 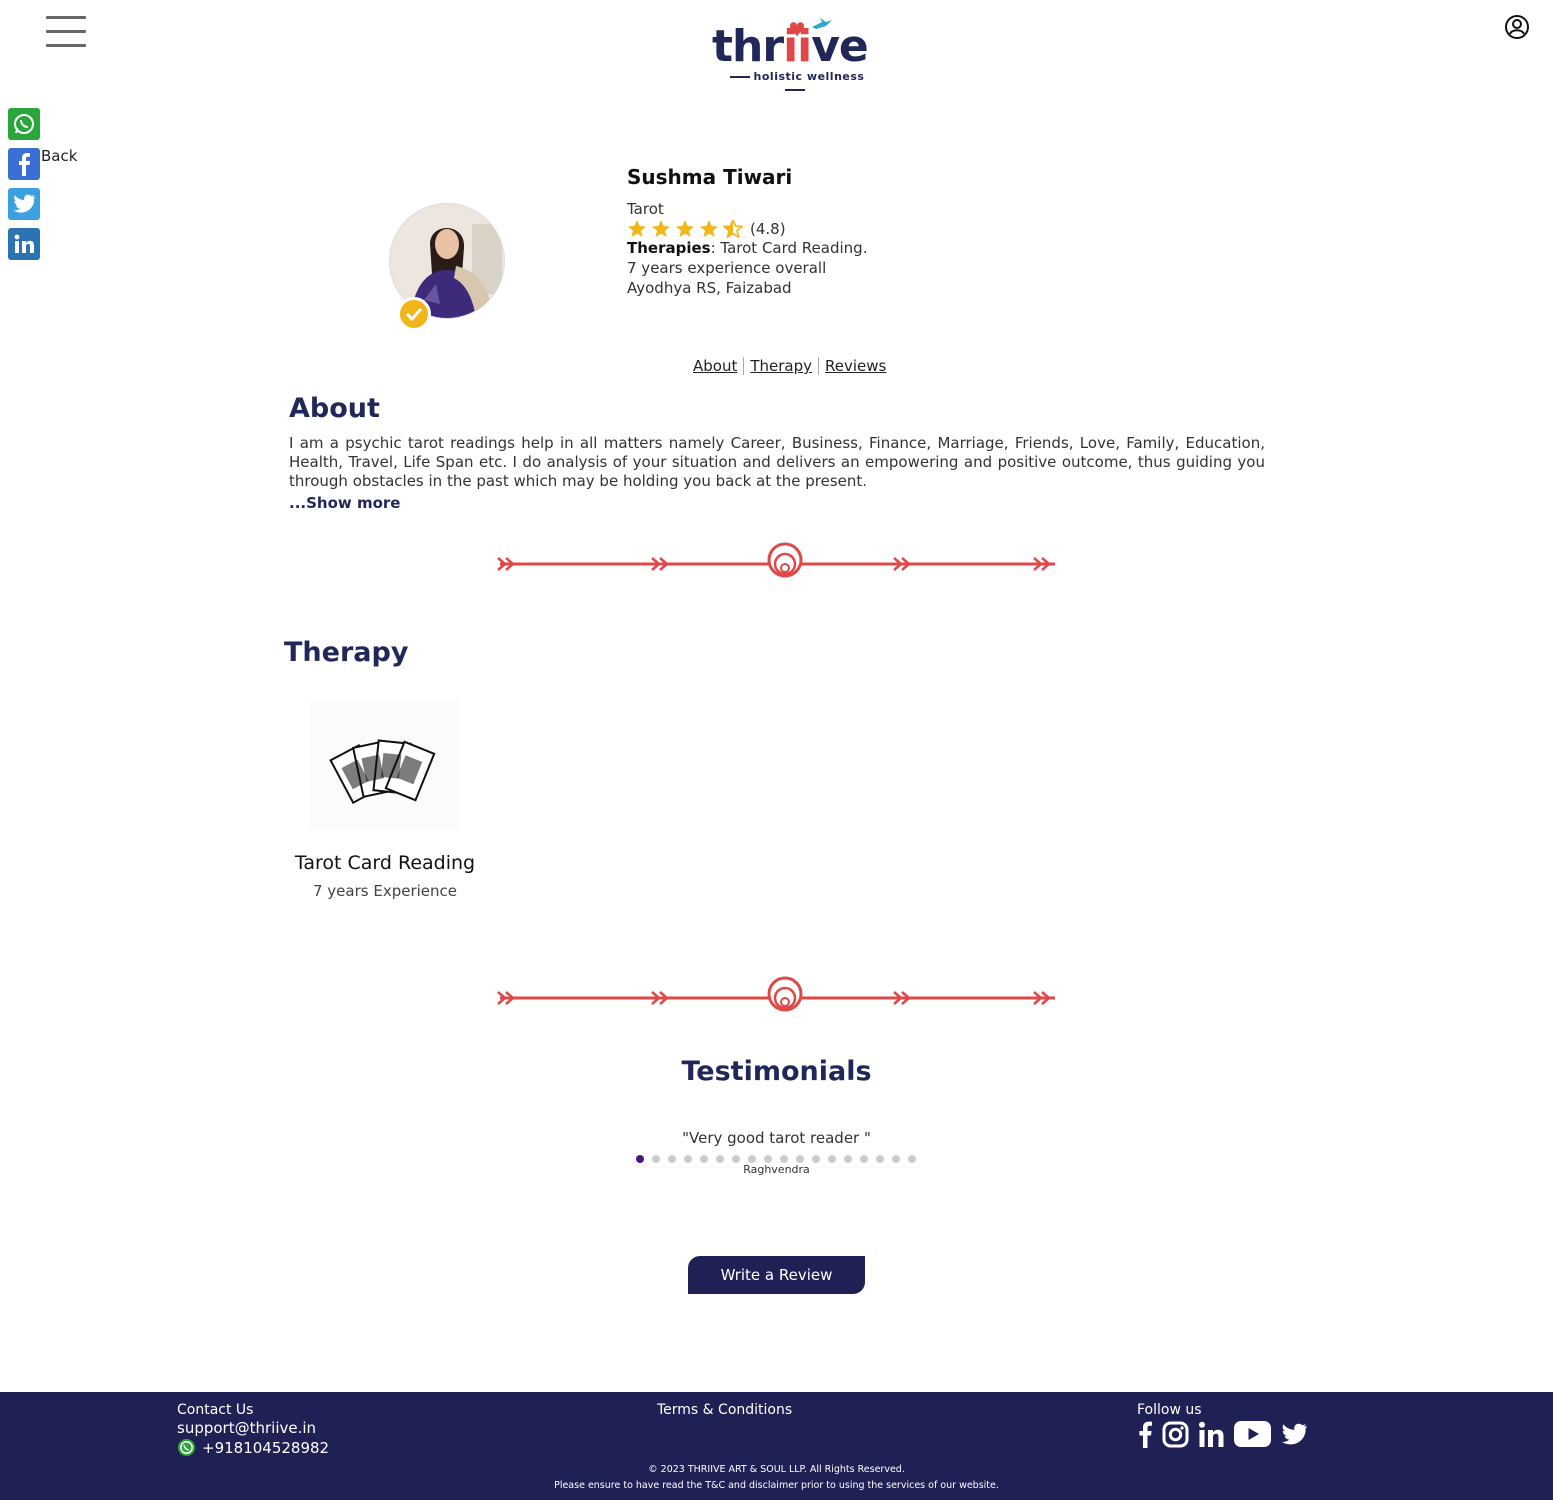 I want to click on menu-button, so click(x=66, y=32).